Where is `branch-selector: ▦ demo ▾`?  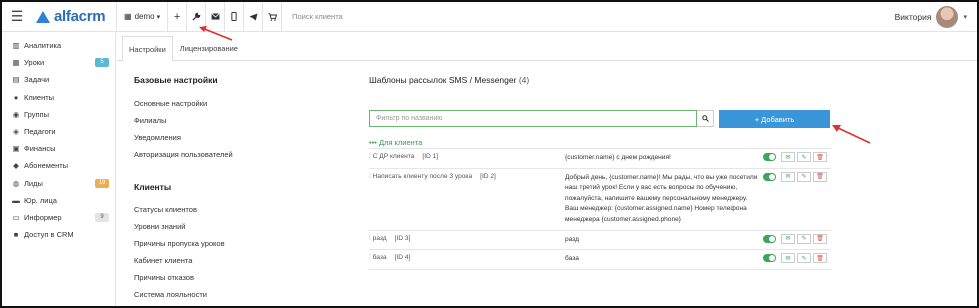 branch-selector: ▦ demo ▾ is located at coordinates (143, 17).